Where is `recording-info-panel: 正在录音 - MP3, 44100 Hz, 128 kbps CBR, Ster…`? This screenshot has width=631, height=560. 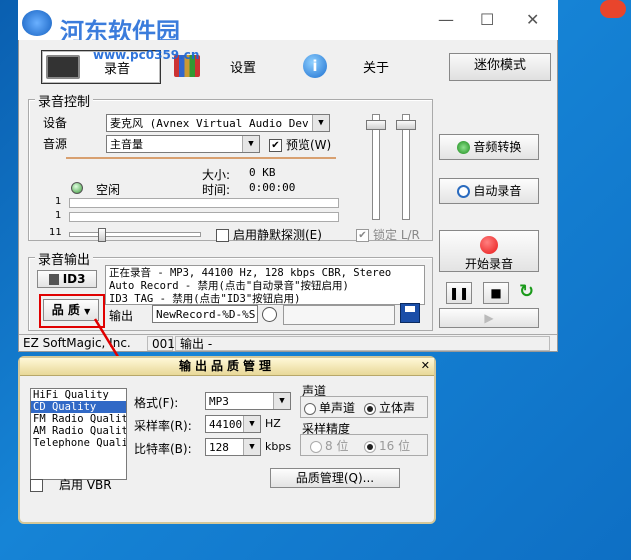
recording-info-panel: 正在录音 - MP3, 44100 Hz, 128 kbps CBR, Ster… is located at coordinates (265, 285).